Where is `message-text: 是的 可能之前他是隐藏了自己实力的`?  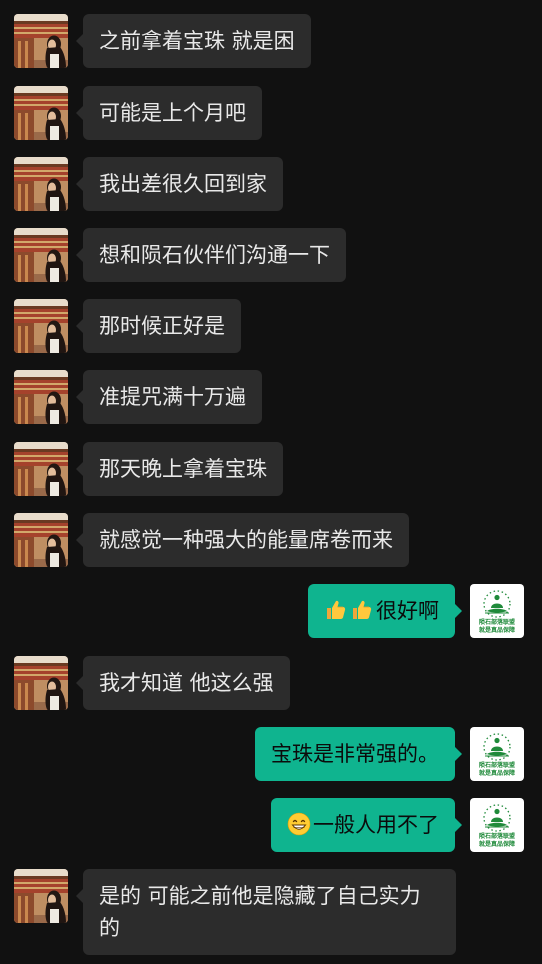 message-text: 是的 可能之前他是隐藏了自己实力的 is located at coordinates (260, 912).